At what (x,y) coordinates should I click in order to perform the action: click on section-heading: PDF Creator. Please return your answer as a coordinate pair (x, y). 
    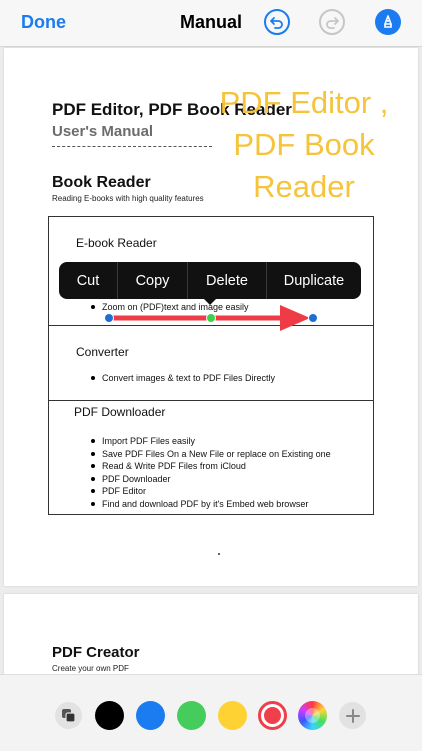
    Looking at the image, I should click on (96, 652).